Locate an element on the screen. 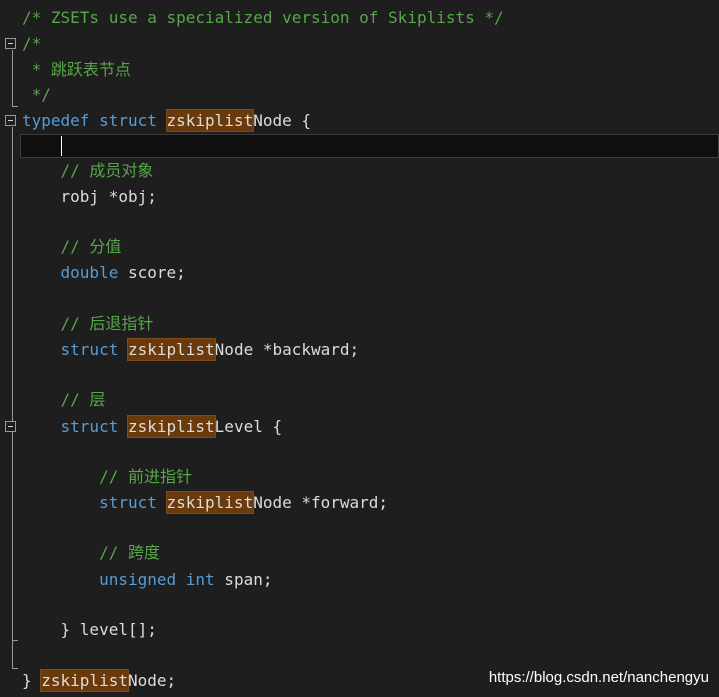 This screenshot has width=719, height=697. code-token: Node *backward; is located at coordinates (287, 349).